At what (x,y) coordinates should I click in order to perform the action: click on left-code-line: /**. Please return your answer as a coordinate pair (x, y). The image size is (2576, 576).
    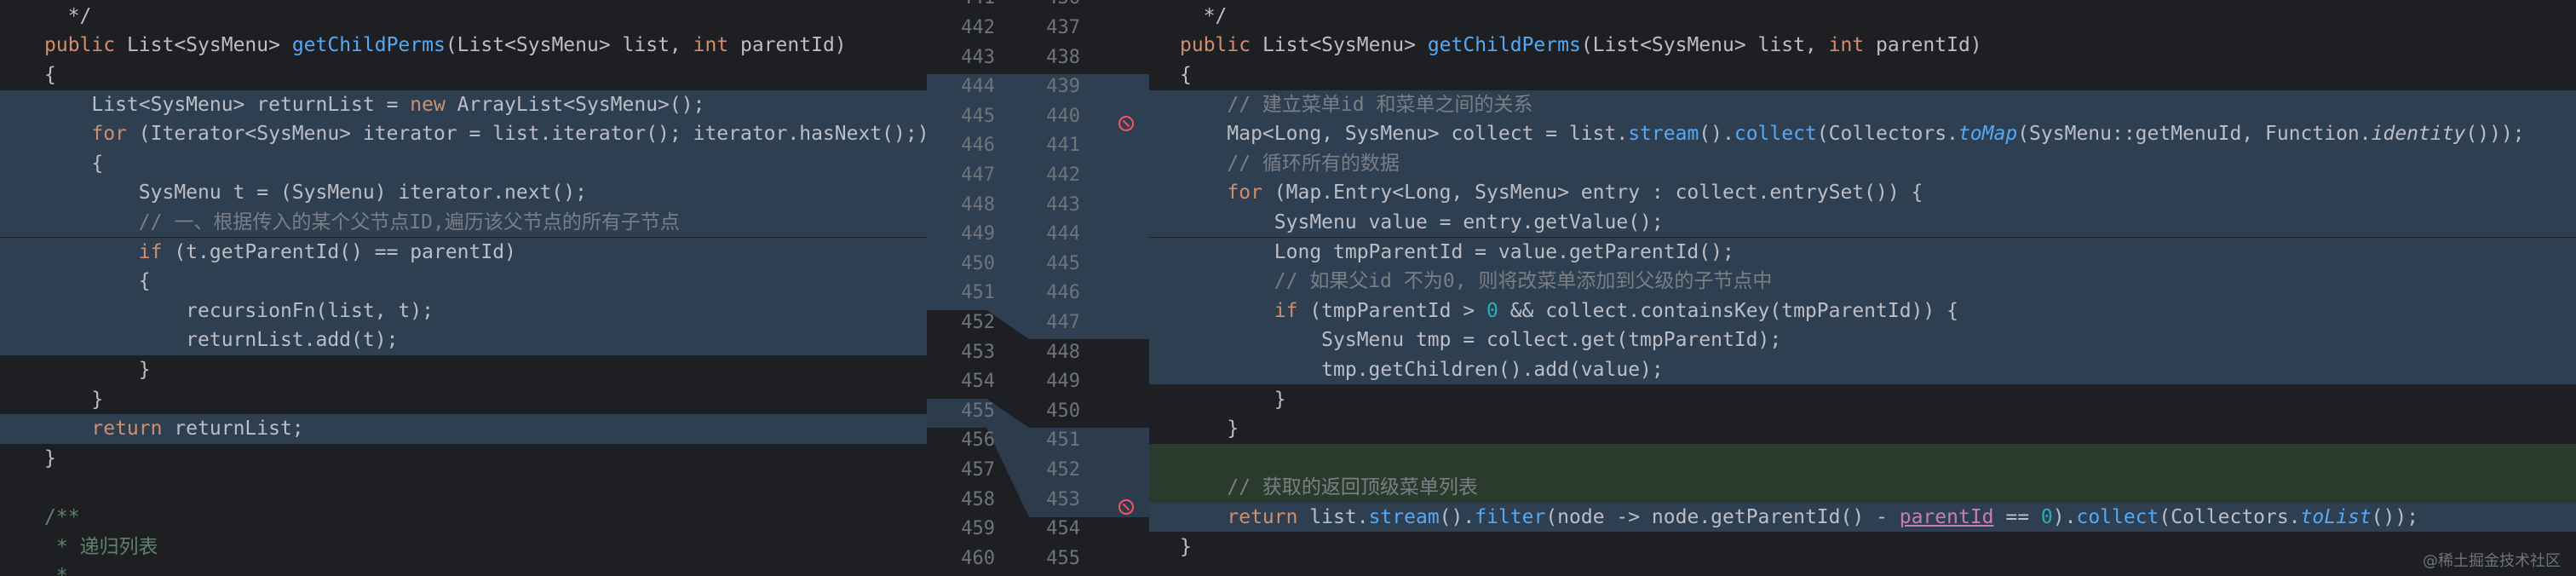
    Looking at the image, I should click on (464, 518).